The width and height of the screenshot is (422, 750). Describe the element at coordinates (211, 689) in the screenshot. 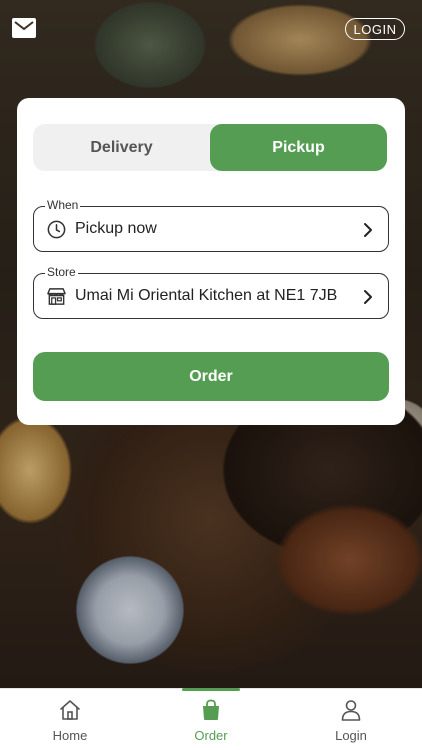

I see `active-tab-indicator` at that location.